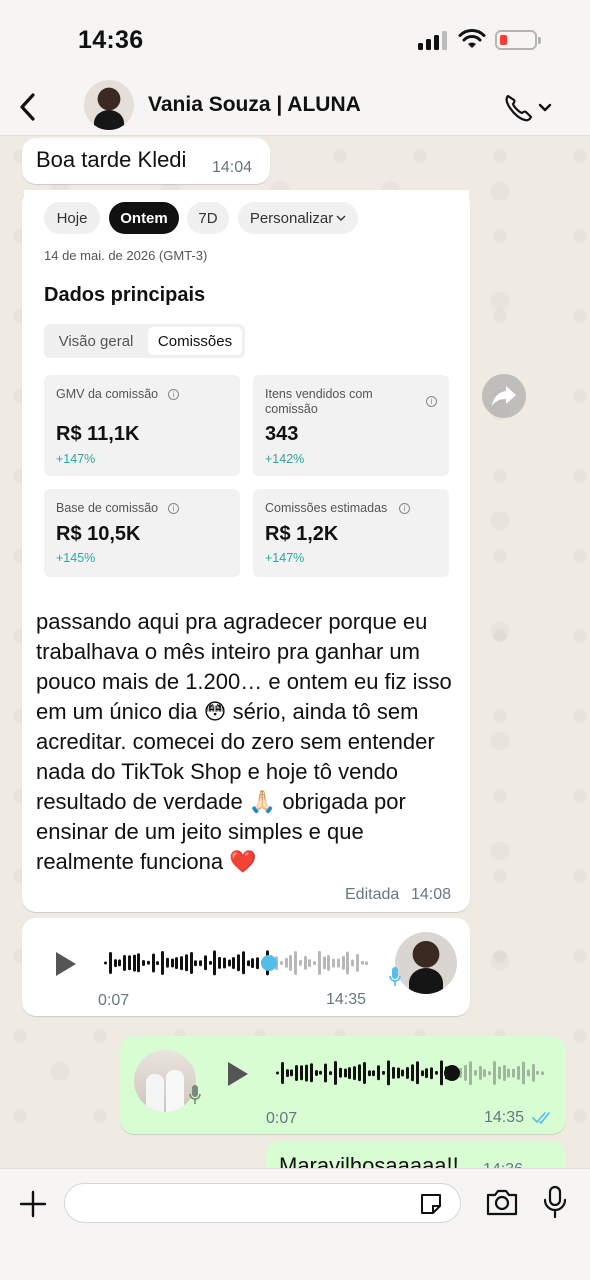 The width and height of the screenshot is (590, 1280). What do you see at coordinates (262, 1203) in the screenshot?
I see `message-input` at bounding box center [262, 1203].